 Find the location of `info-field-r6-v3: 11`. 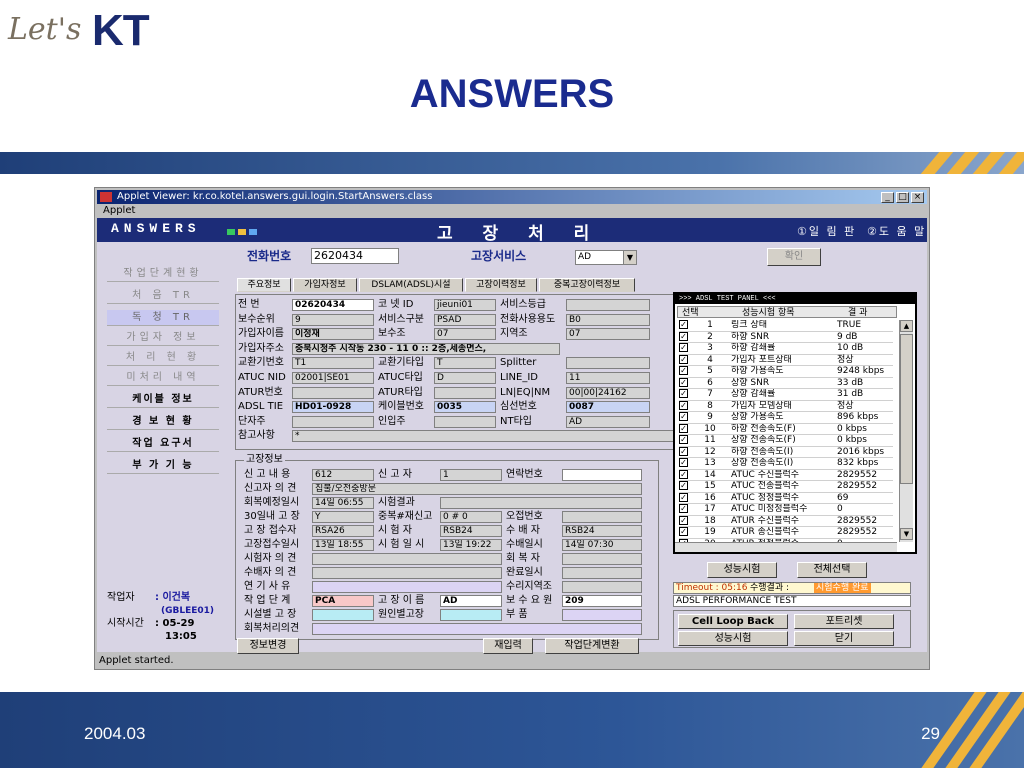

info-field-r6-v3: 11 is located at coordinates (608, 378).